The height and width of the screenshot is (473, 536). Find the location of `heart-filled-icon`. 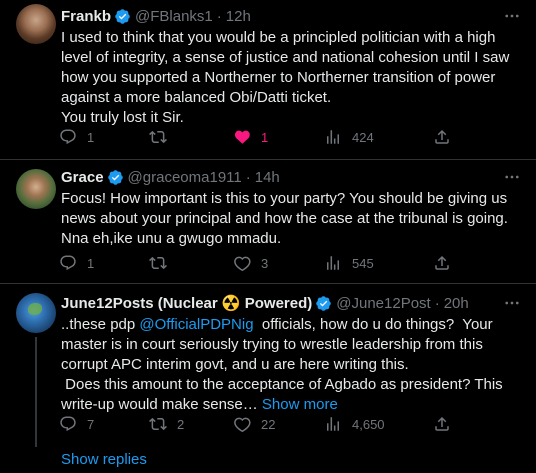

heart-filled-icon is located at coordinates (242, 137).